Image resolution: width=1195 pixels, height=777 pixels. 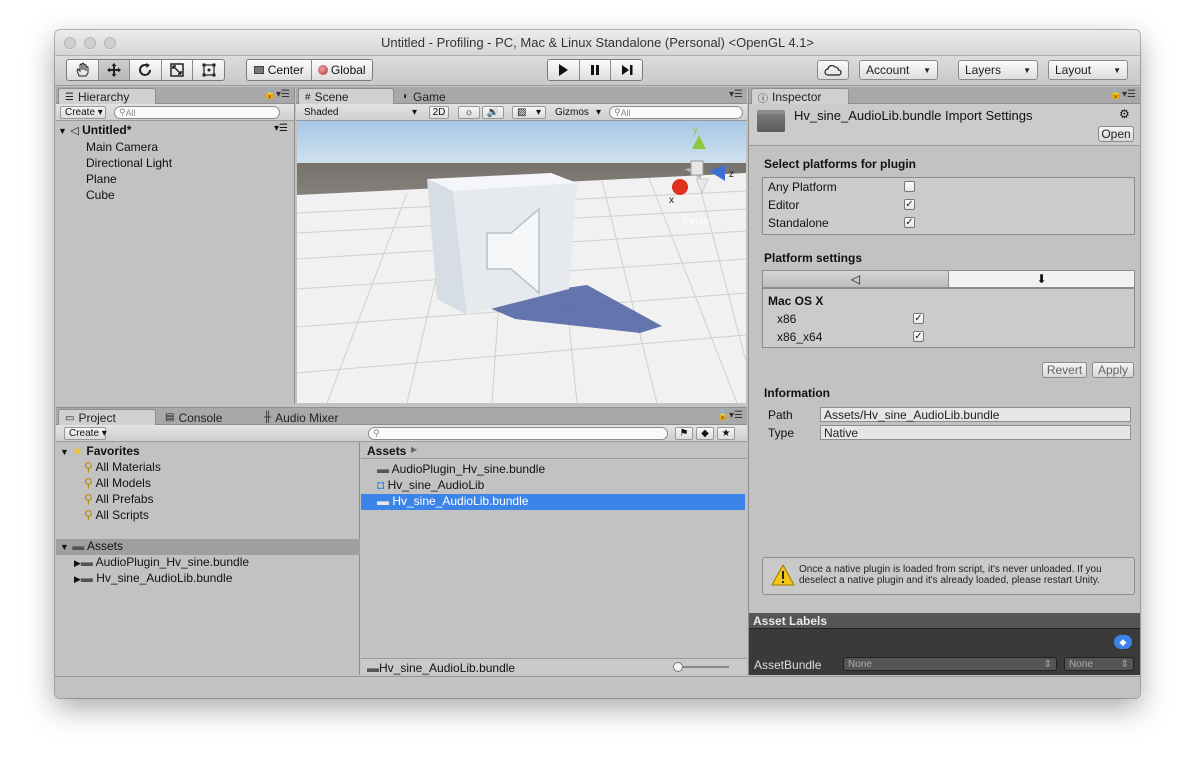 What do you see at coordinates (553, 502) in the screenshot?
I see `file-item-selected: ▬ Hv_sine_AudioLib.bundle` at bounding box center [553, 502].